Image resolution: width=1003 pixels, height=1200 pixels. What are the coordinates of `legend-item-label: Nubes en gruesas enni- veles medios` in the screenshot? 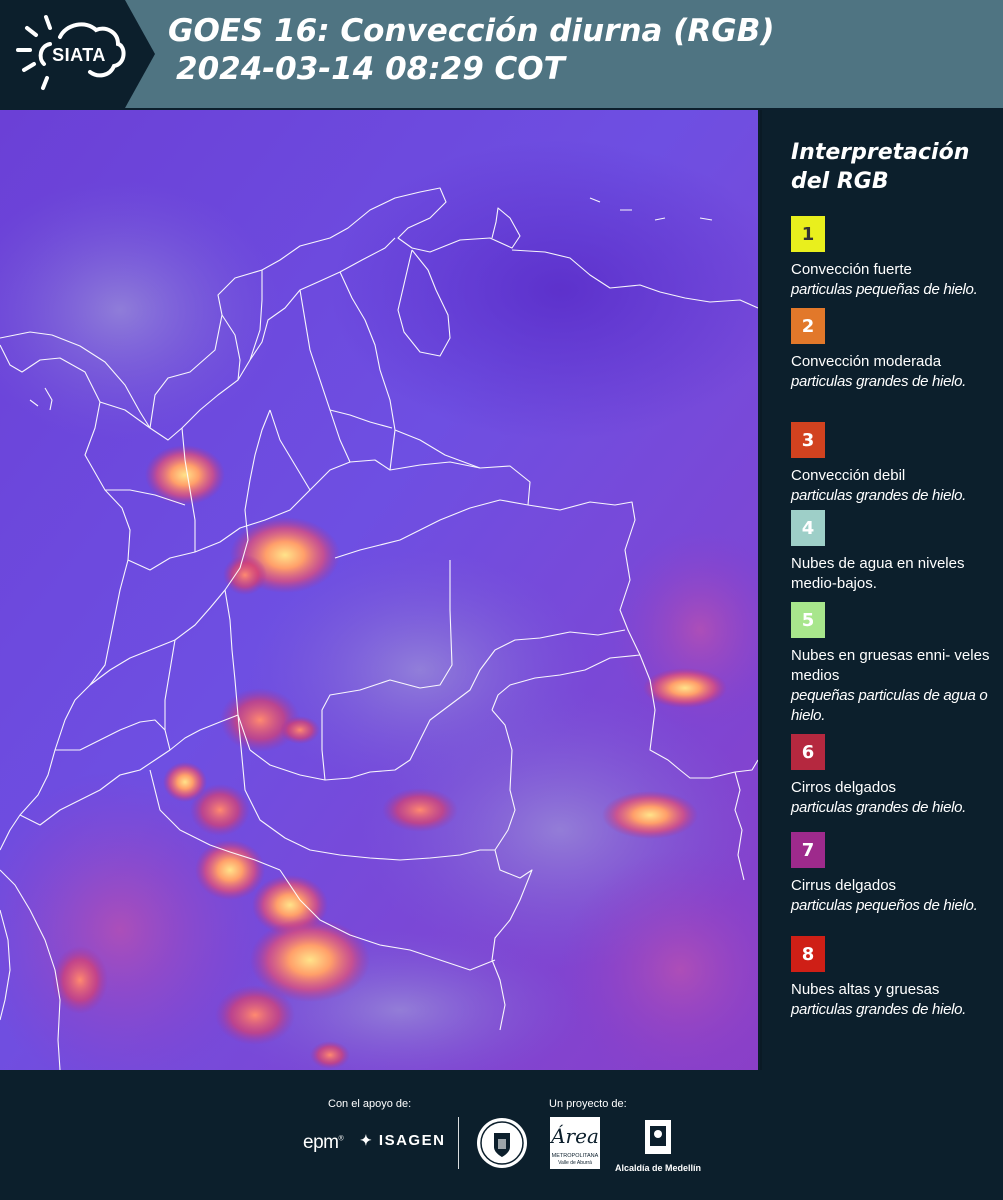 It's located at (890, 665).